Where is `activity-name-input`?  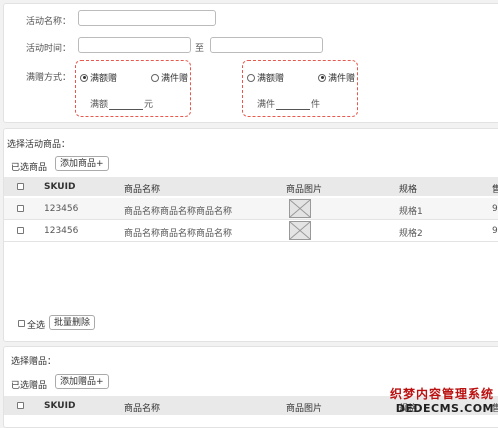 activity-name-input is located at coordinates (147, 18).